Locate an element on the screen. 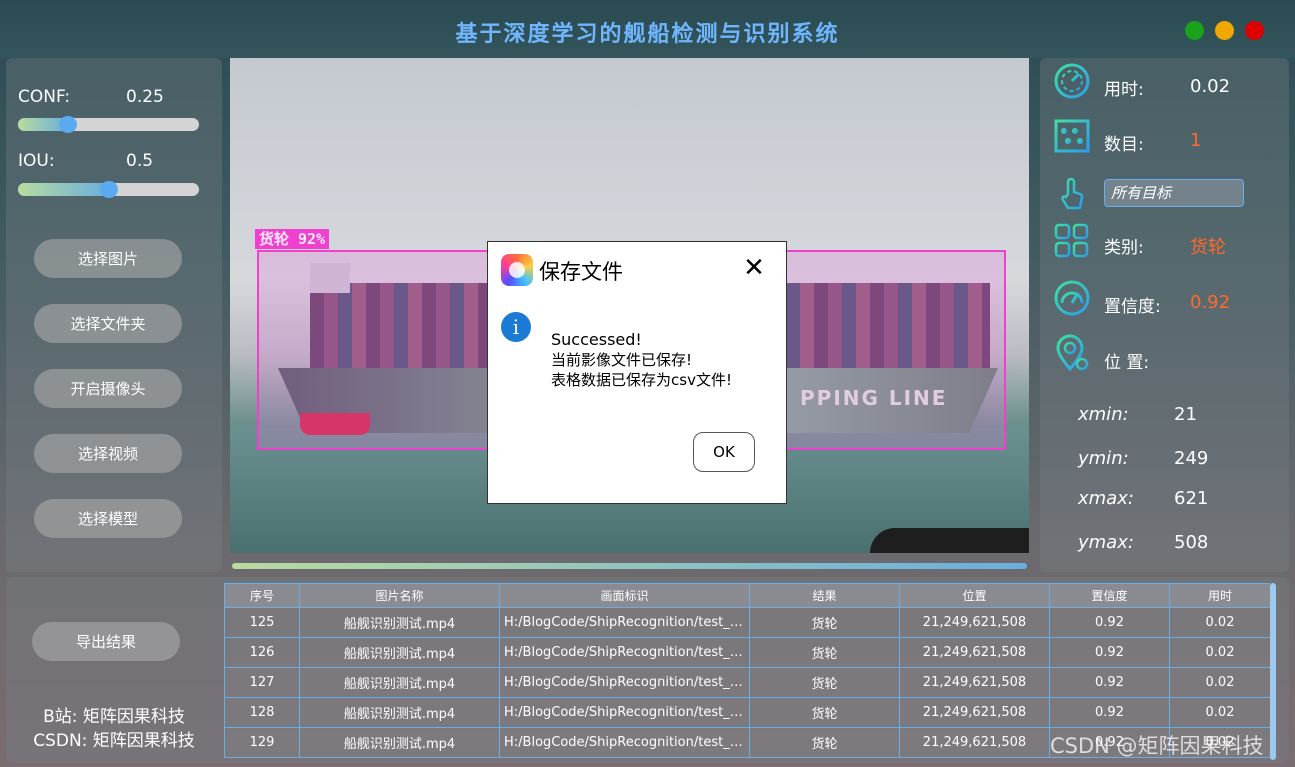 Image resolution: width=1295 pixels, height=767 pixels. close-icon: ✕ is located at coordinates (754, 268).